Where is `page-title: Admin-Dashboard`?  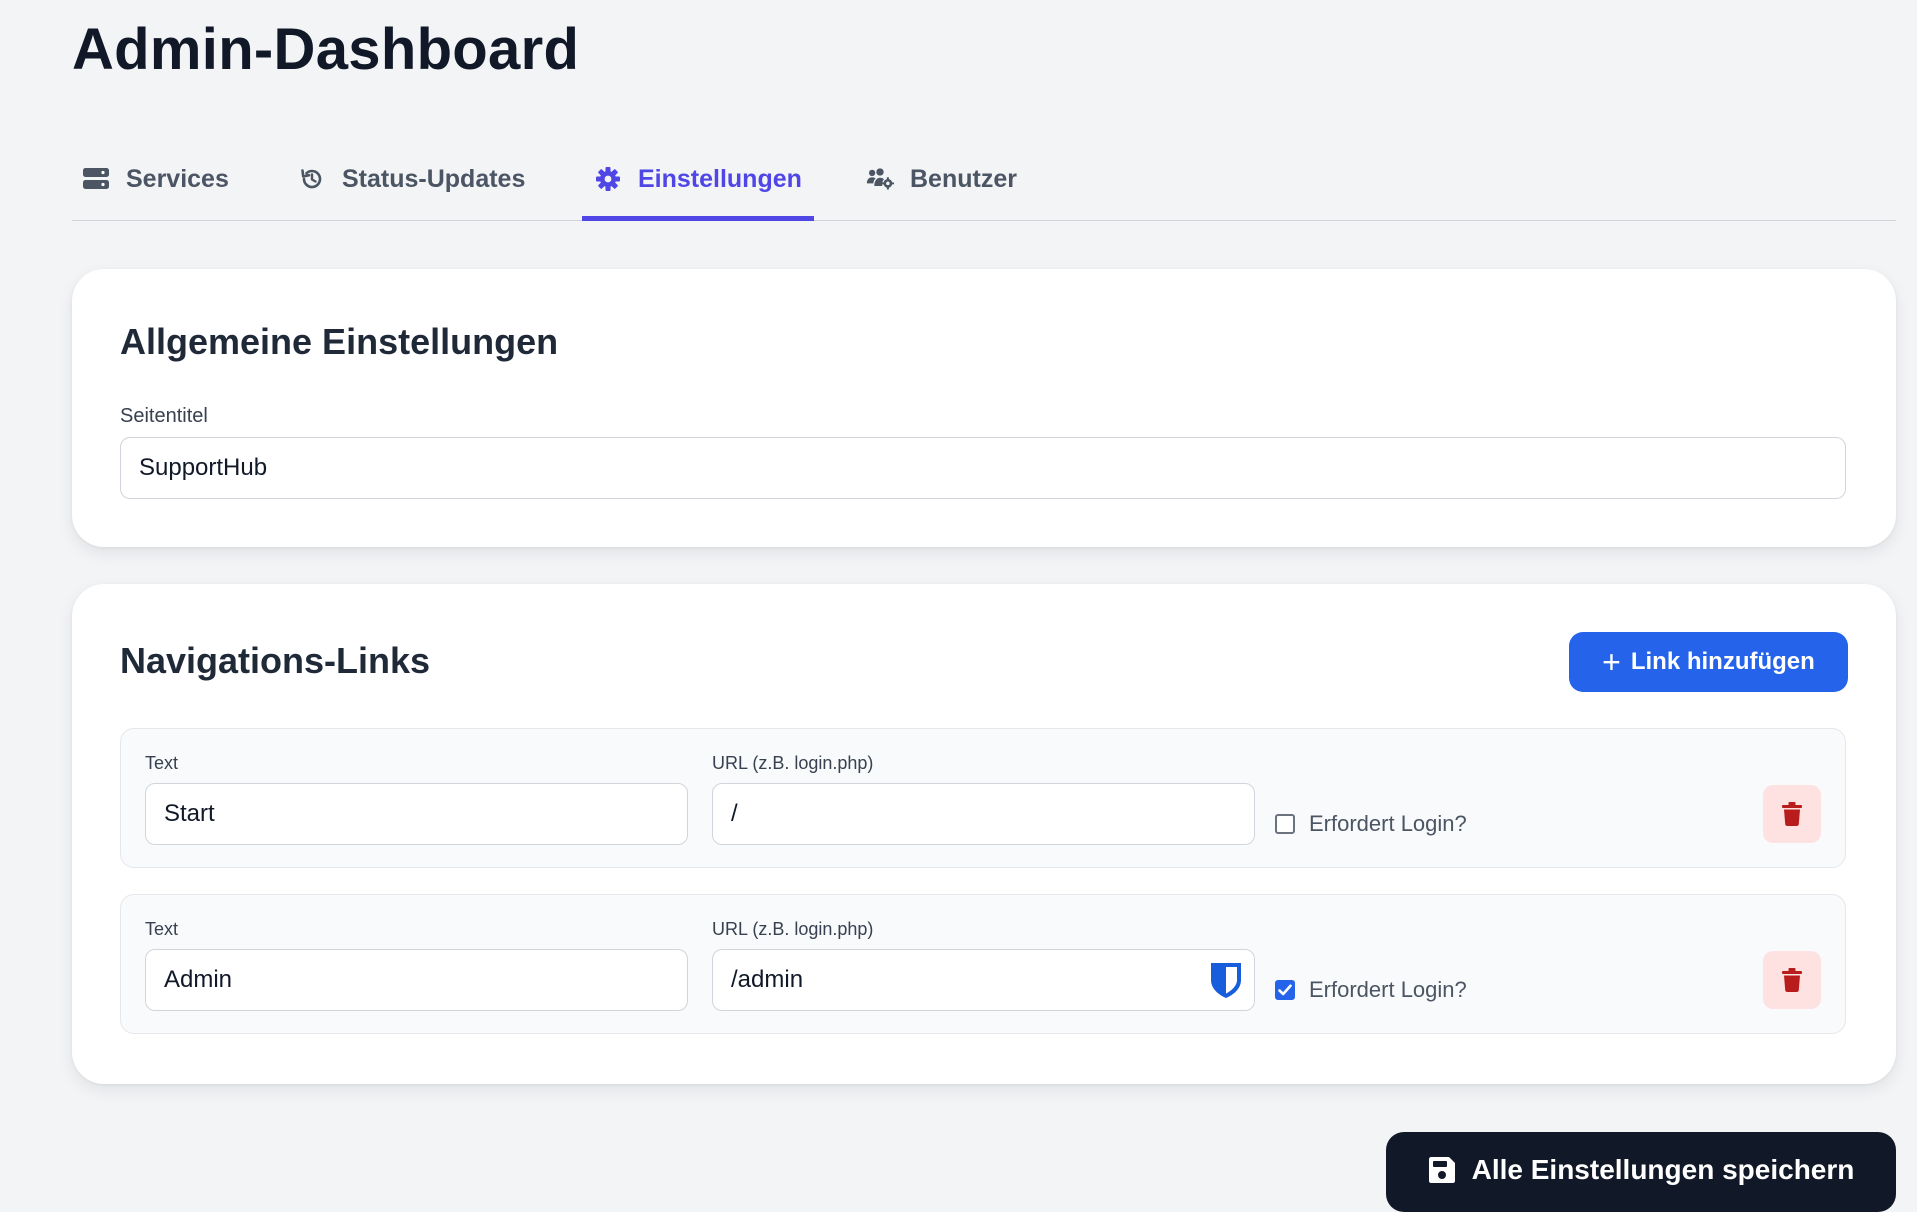 page-title: Admin-Dashboard is located at coordinates (326, 49).